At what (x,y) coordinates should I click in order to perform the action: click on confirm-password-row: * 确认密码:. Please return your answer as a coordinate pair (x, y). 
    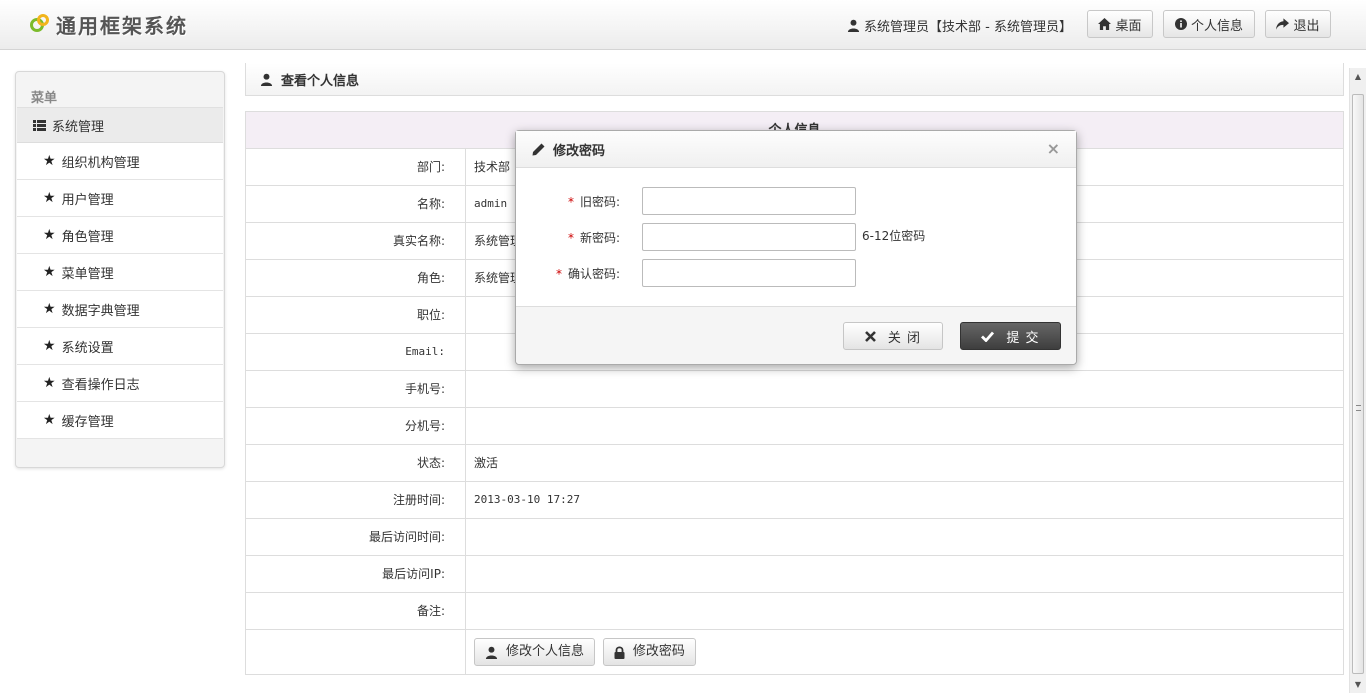
    Looking at the image, I should click on (796, 273).